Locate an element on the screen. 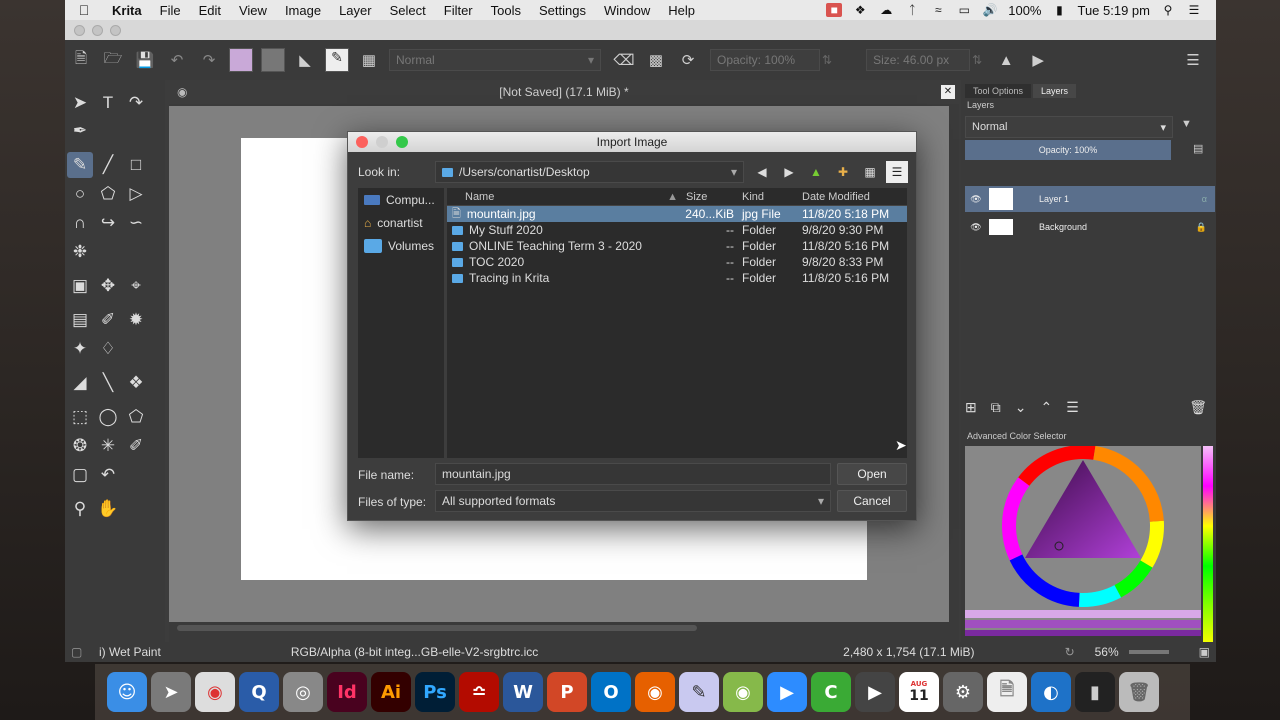 The width and height of the screenshot is (1280, 720). android-icon: ◉ is located at coordinates (743, 692).